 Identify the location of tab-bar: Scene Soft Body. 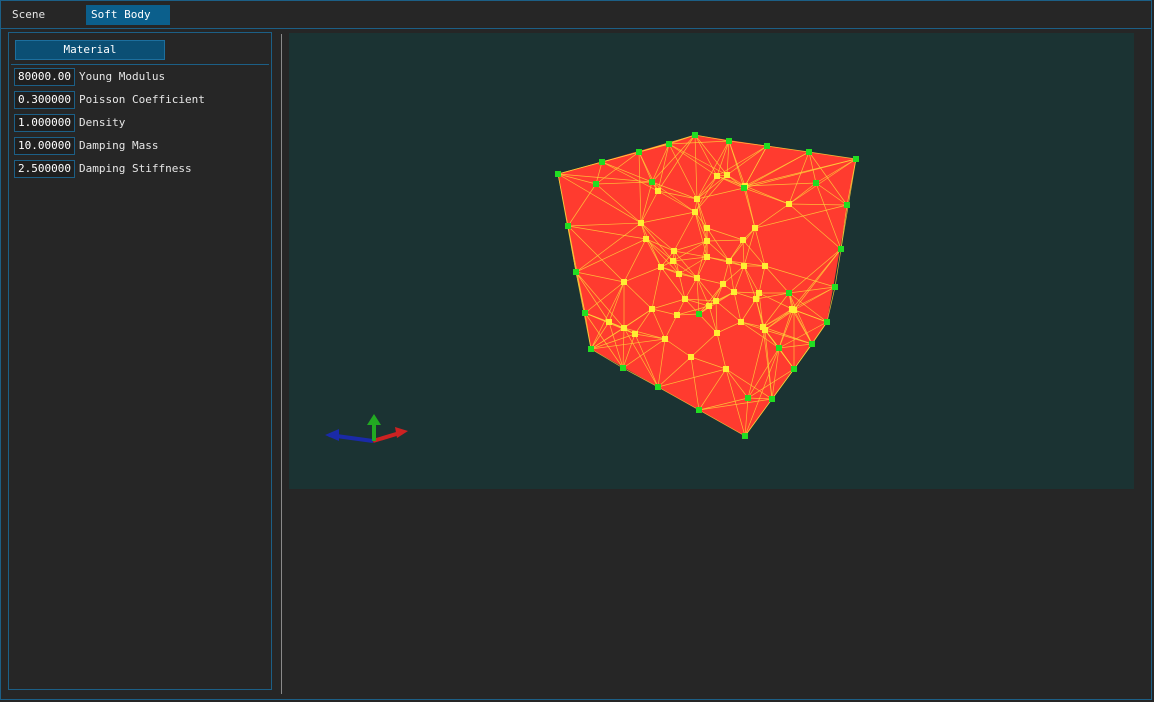
(576, 15).